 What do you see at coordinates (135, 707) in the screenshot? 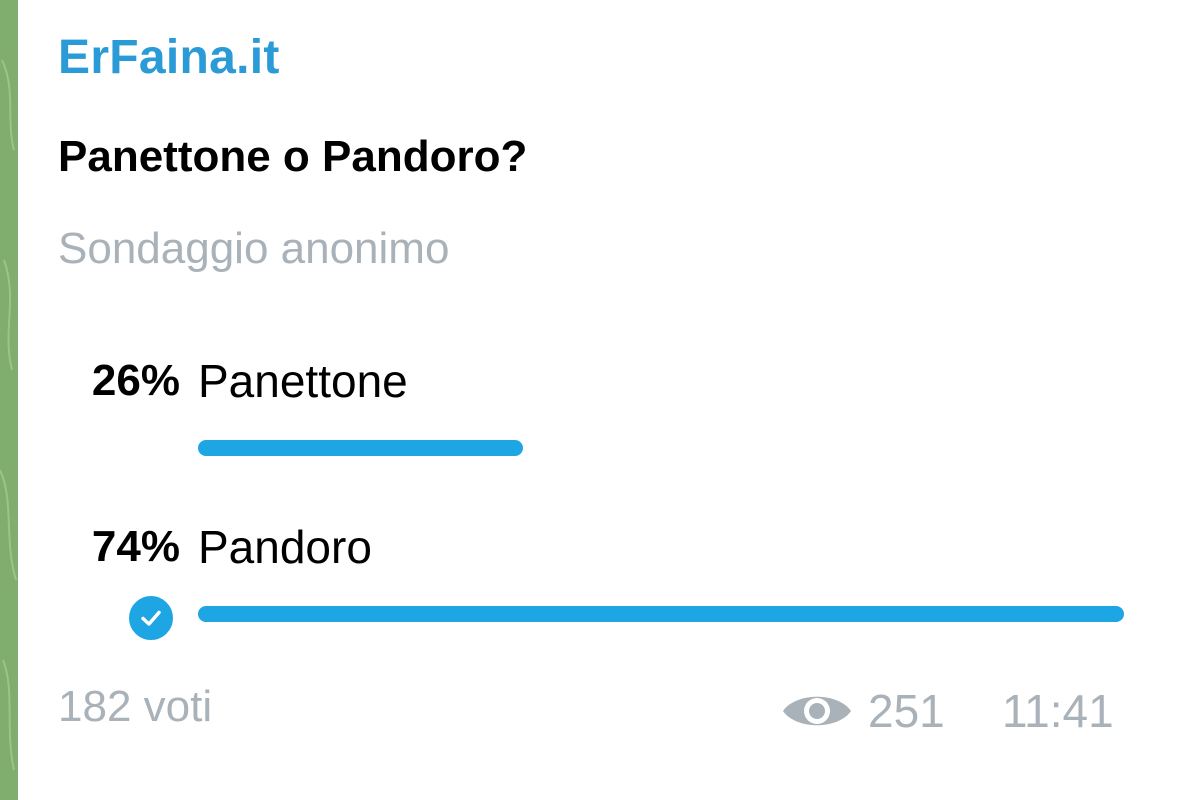
I see `total-votes: 182 voti` at bounding box center [135, 707].